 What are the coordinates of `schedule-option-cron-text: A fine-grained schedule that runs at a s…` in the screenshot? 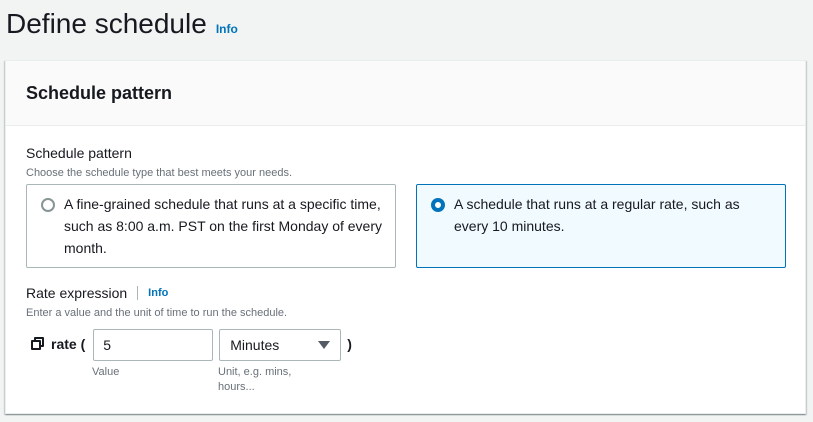 It's located at (223, 226).